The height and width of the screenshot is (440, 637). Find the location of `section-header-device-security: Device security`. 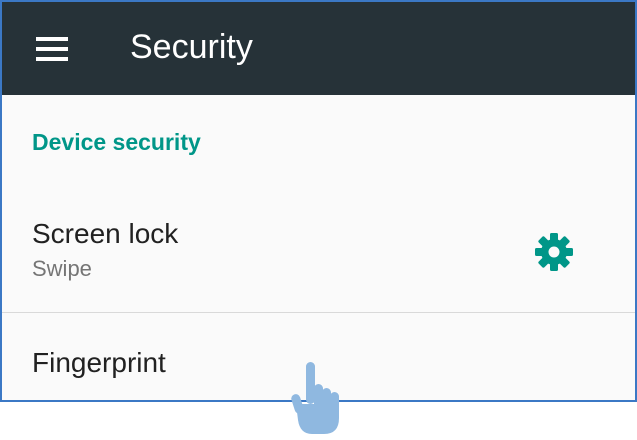

section-header-device-security: Device security is located at coordinates (116, 142).